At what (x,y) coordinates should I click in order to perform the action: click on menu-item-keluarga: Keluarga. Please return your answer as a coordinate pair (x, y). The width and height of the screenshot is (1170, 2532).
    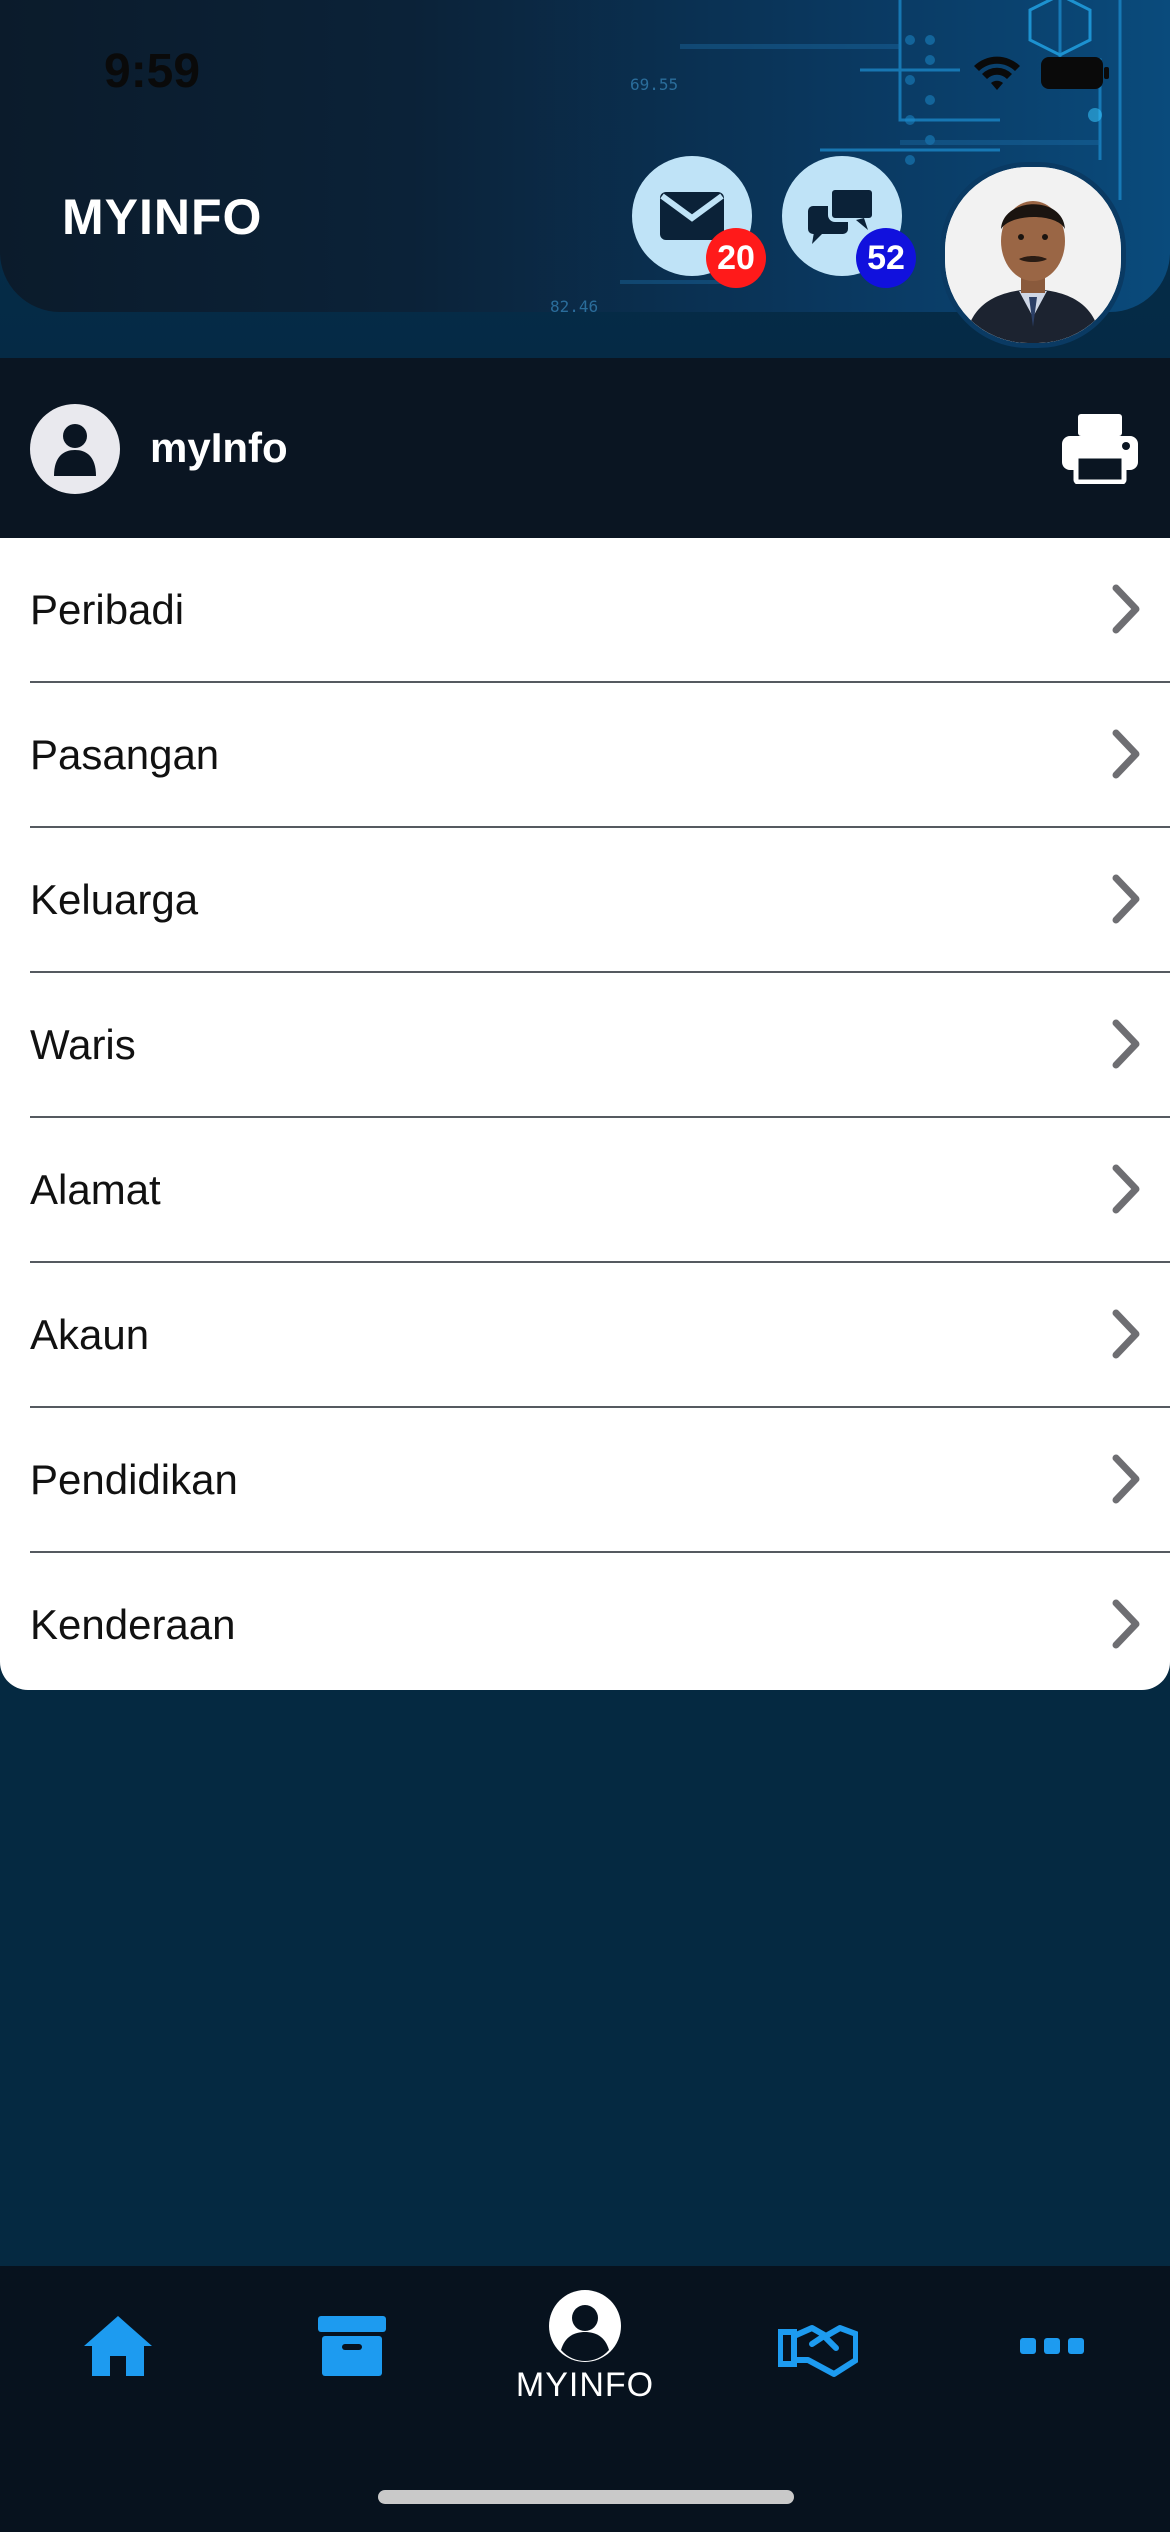
    Looking at the image, I should click on (600, 900).